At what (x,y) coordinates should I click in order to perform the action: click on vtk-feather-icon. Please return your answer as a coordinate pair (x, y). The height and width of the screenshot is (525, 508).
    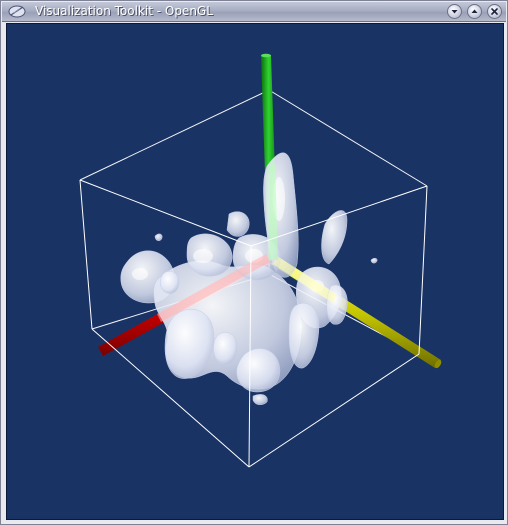
    Looking at the image, I should click on (17, 11).